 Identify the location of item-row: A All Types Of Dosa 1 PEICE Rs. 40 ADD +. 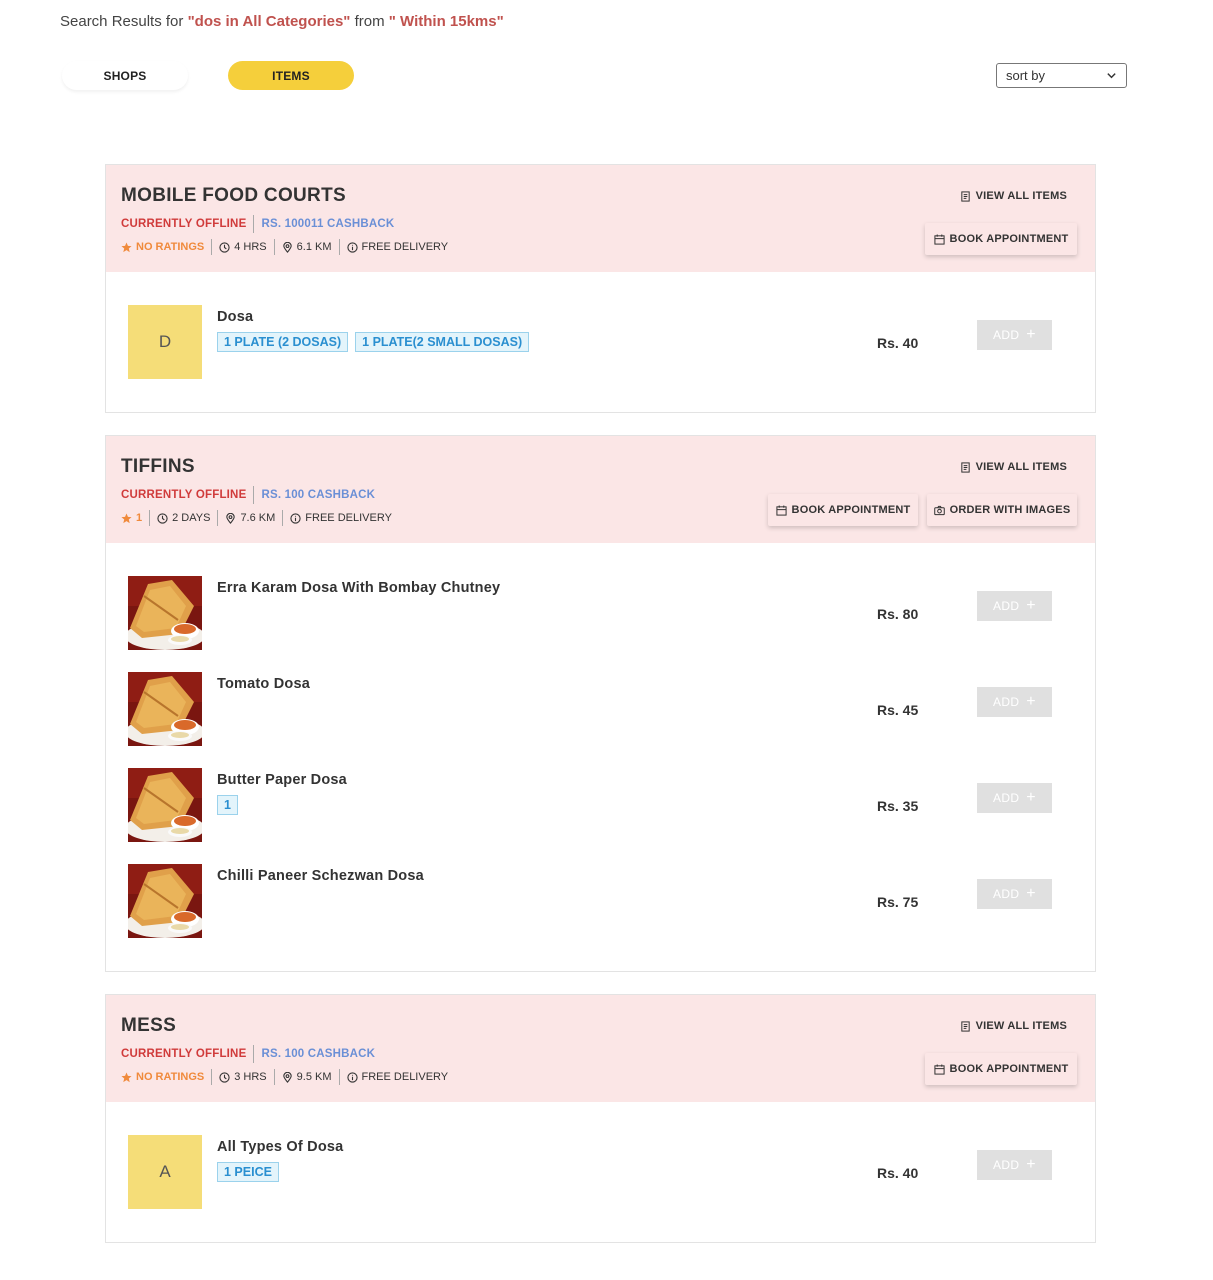
(593, 1172).